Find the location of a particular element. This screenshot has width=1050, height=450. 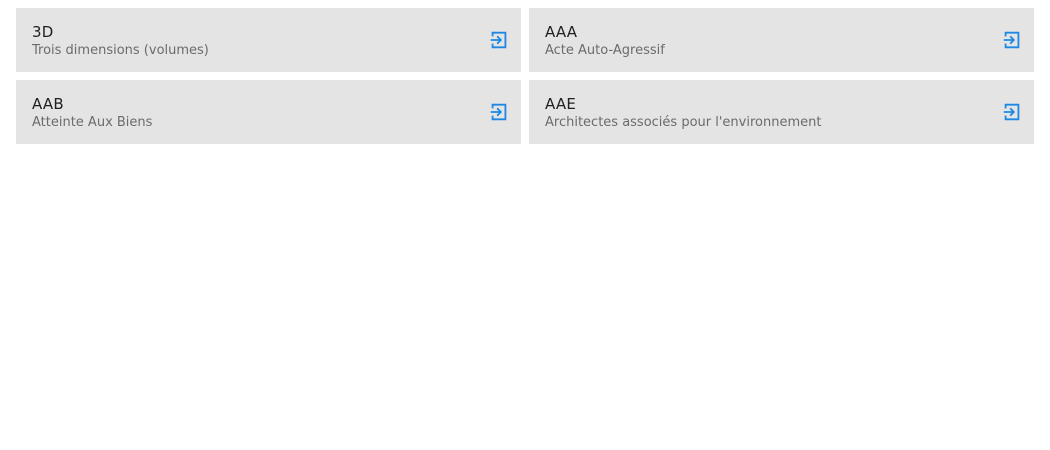

acronym-title: 3D is located at coordinates (43, 32).